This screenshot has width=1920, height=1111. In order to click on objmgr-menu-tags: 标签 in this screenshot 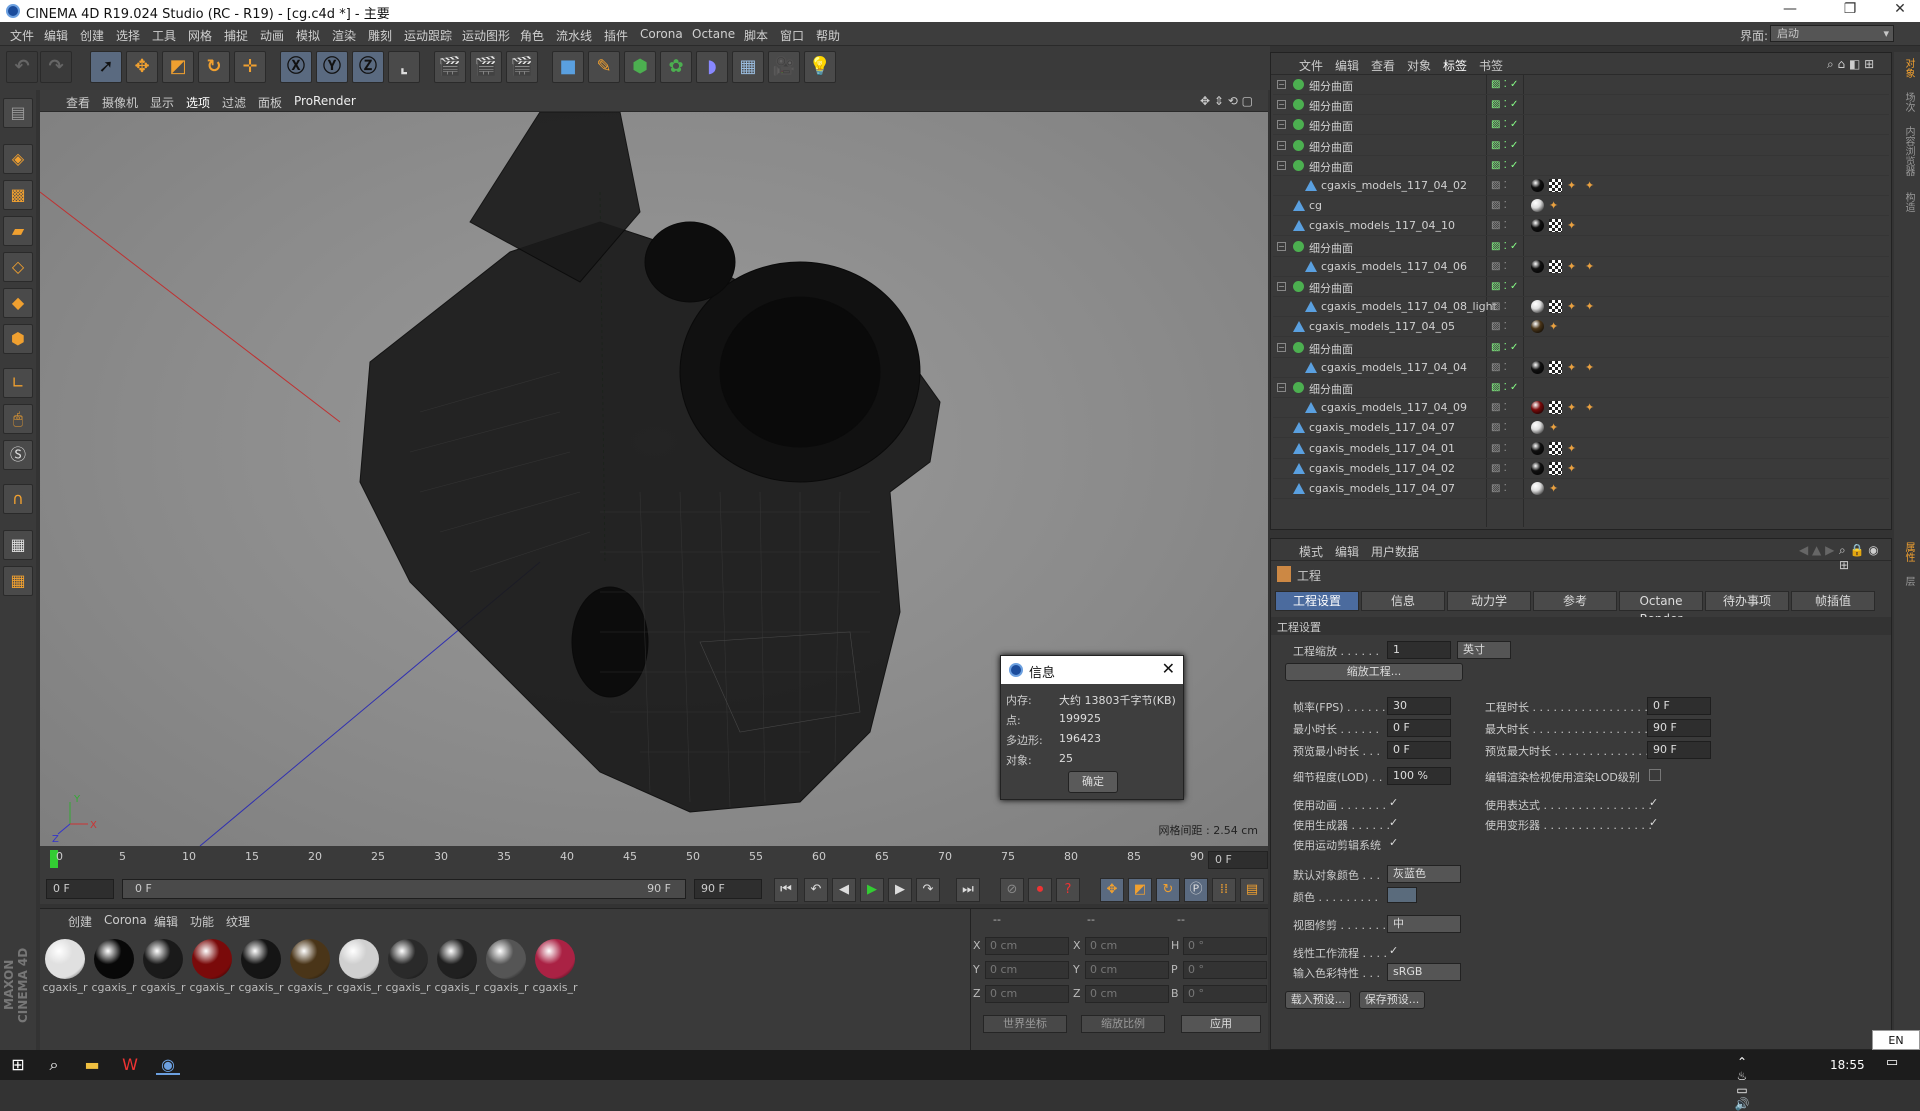, I will do `click(1455, 65)`.